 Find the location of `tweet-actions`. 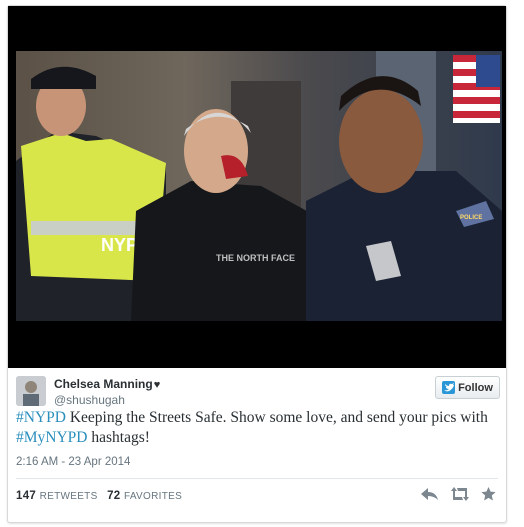

tweet-actions is located at coordinates (458, 496).